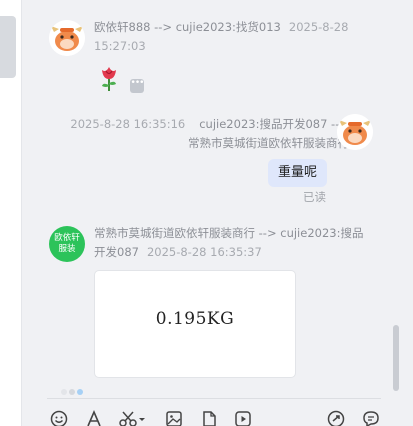  What do you see at coordinates (11, 213) in the screenshot?
I see `conversation-list-panel` at bounding box center [11, 213].